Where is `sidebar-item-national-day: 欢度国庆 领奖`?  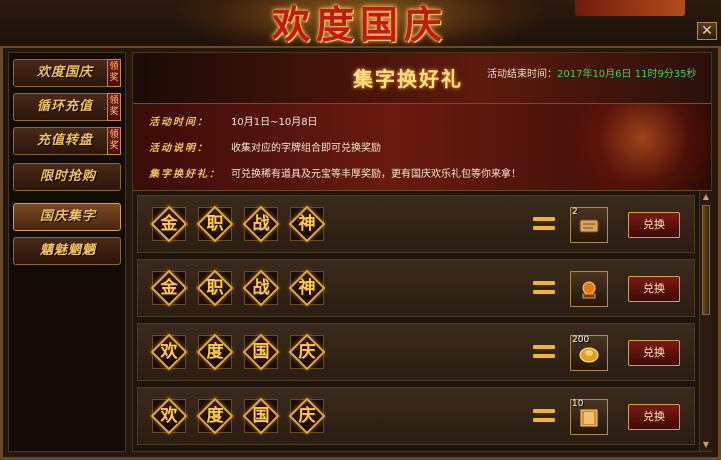
sidebar-item-national-day: 欢度国庆 领奖 is located at coordinates (67, 73).